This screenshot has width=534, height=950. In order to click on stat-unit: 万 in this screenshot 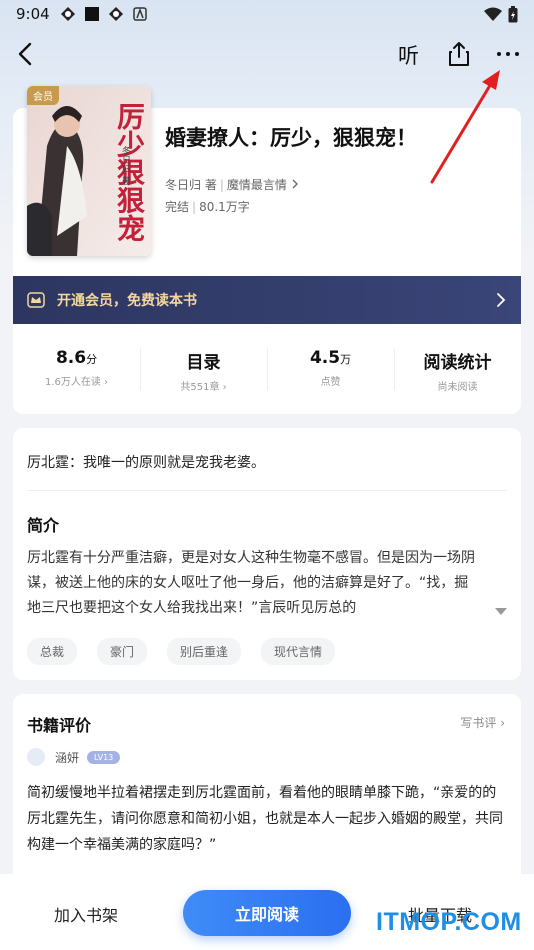, I will do `click(346, 359)`.